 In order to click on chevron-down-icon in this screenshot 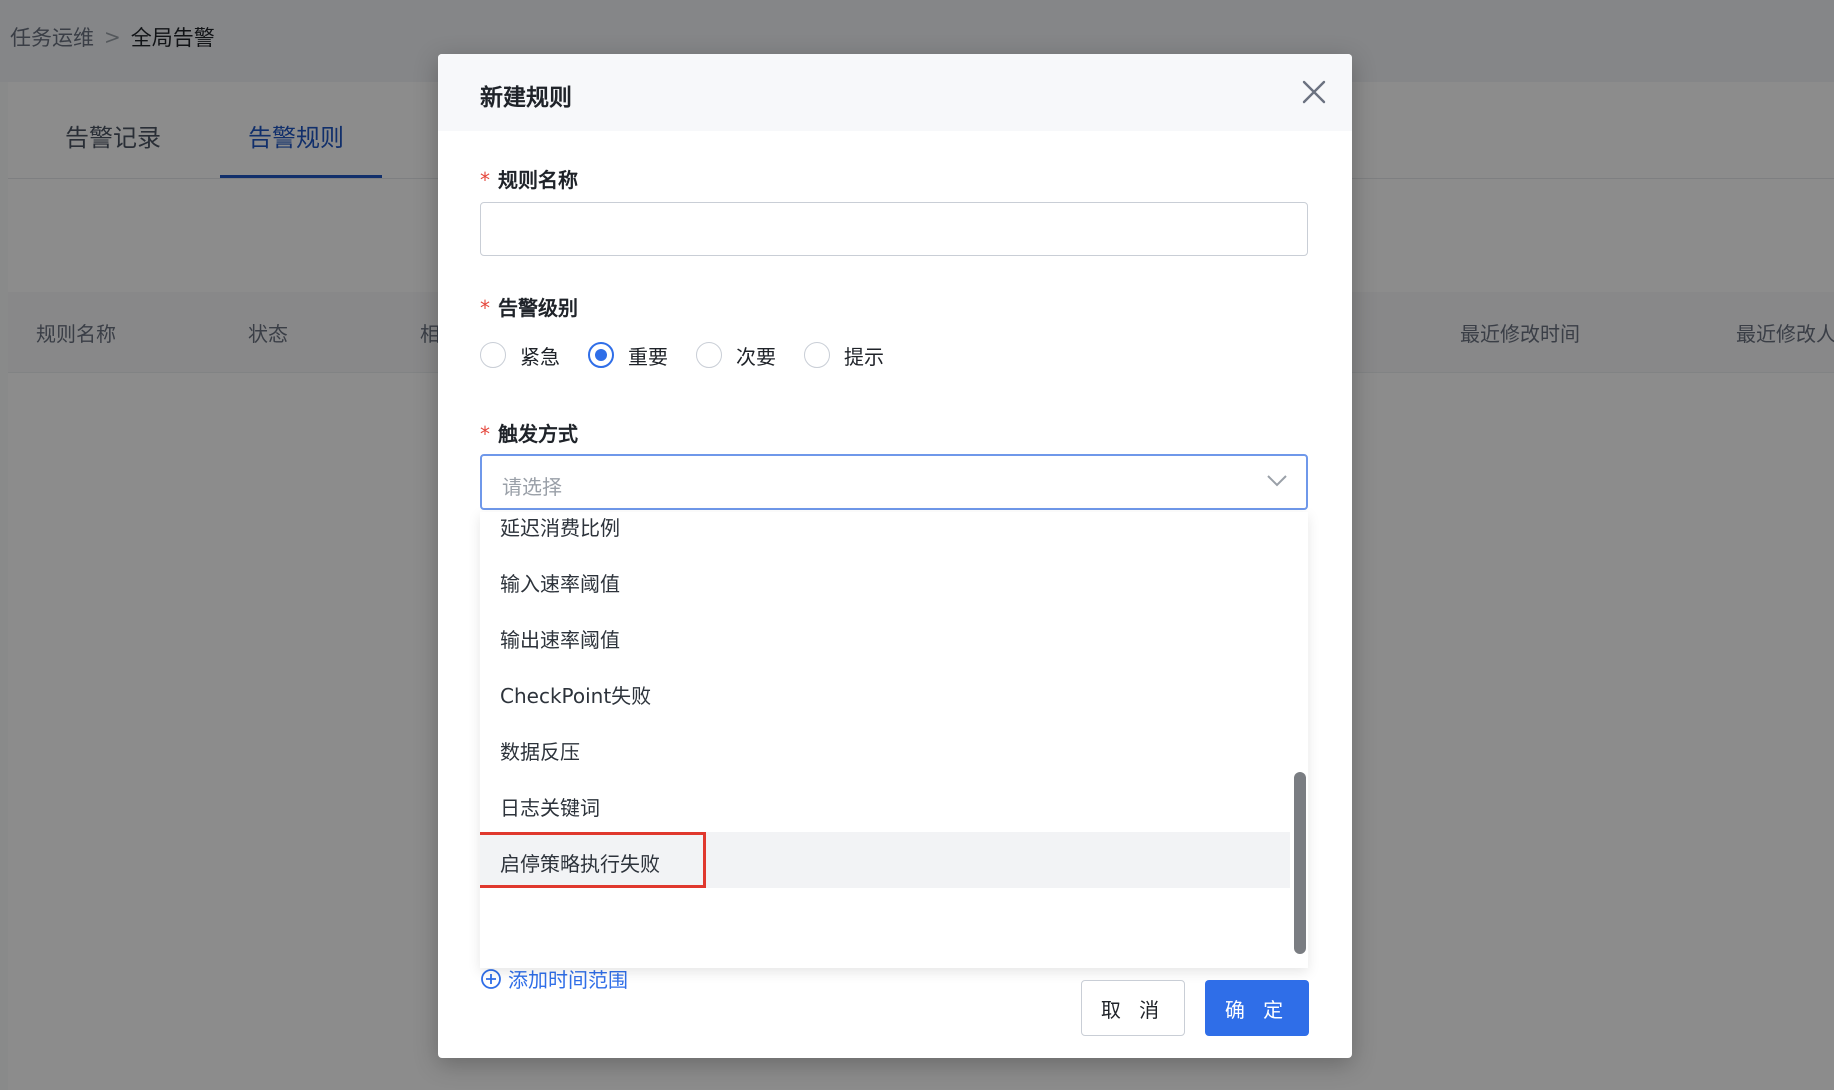, I will do `click(1277, 481)`.